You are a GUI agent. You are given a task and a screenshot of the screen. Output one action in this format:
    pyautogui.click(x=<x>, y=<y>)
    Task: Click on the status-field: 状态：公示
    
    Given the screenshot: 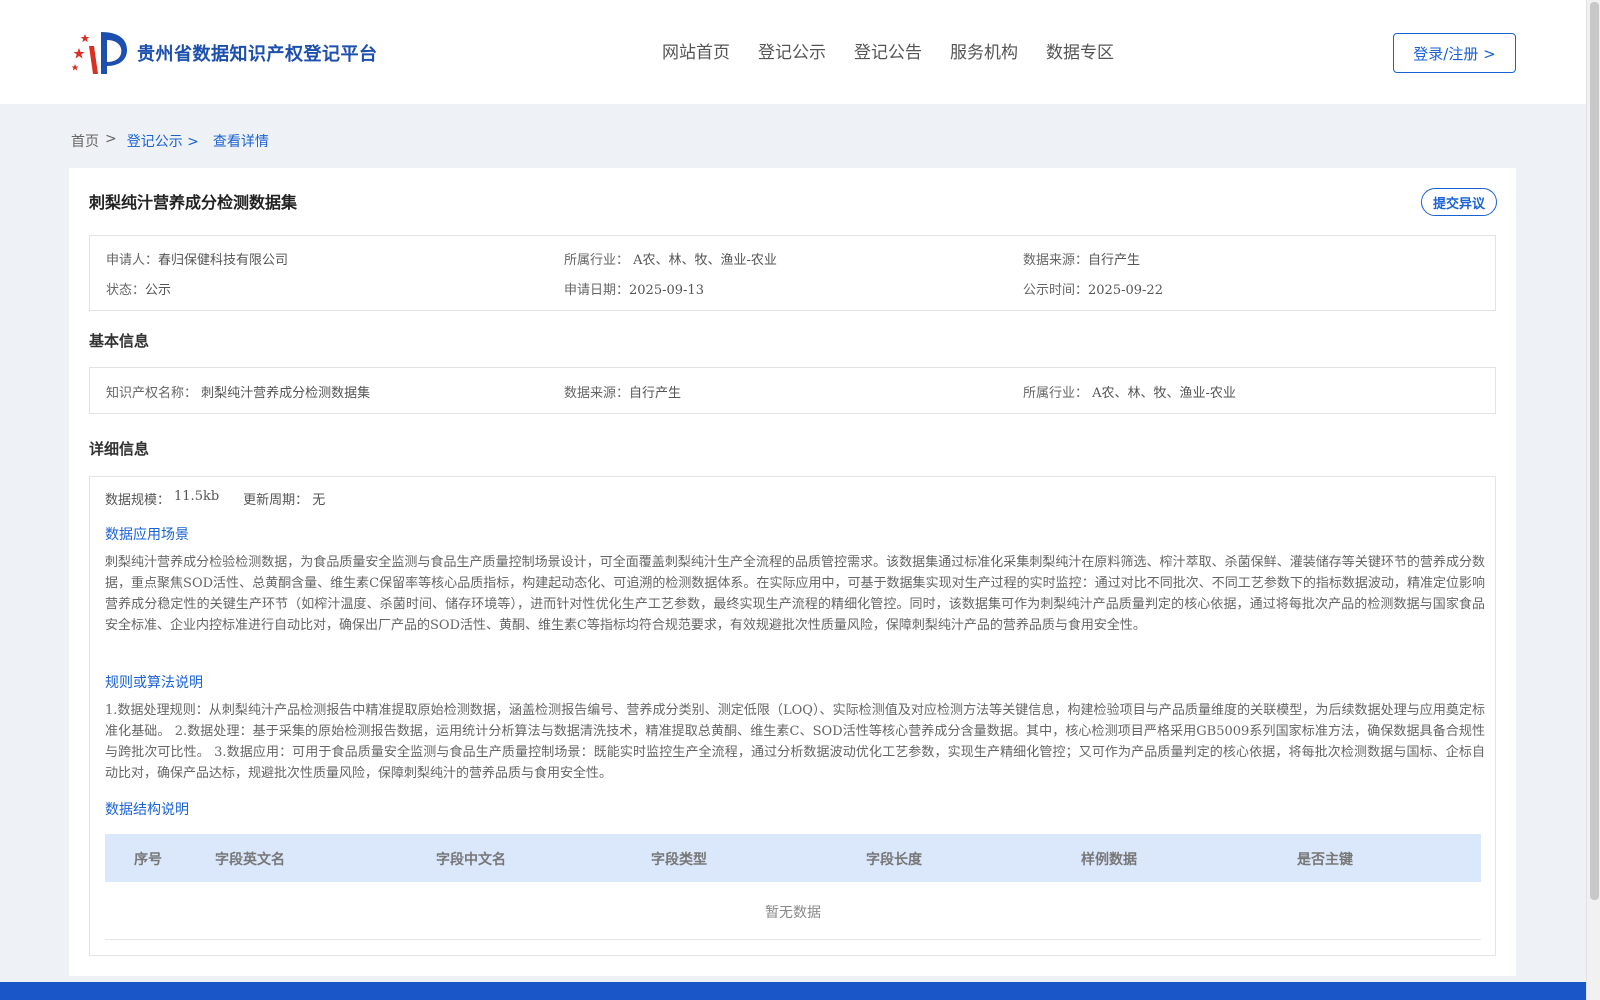 What is the action you would take?
    pyautogui.click(x=138, y=288)
    